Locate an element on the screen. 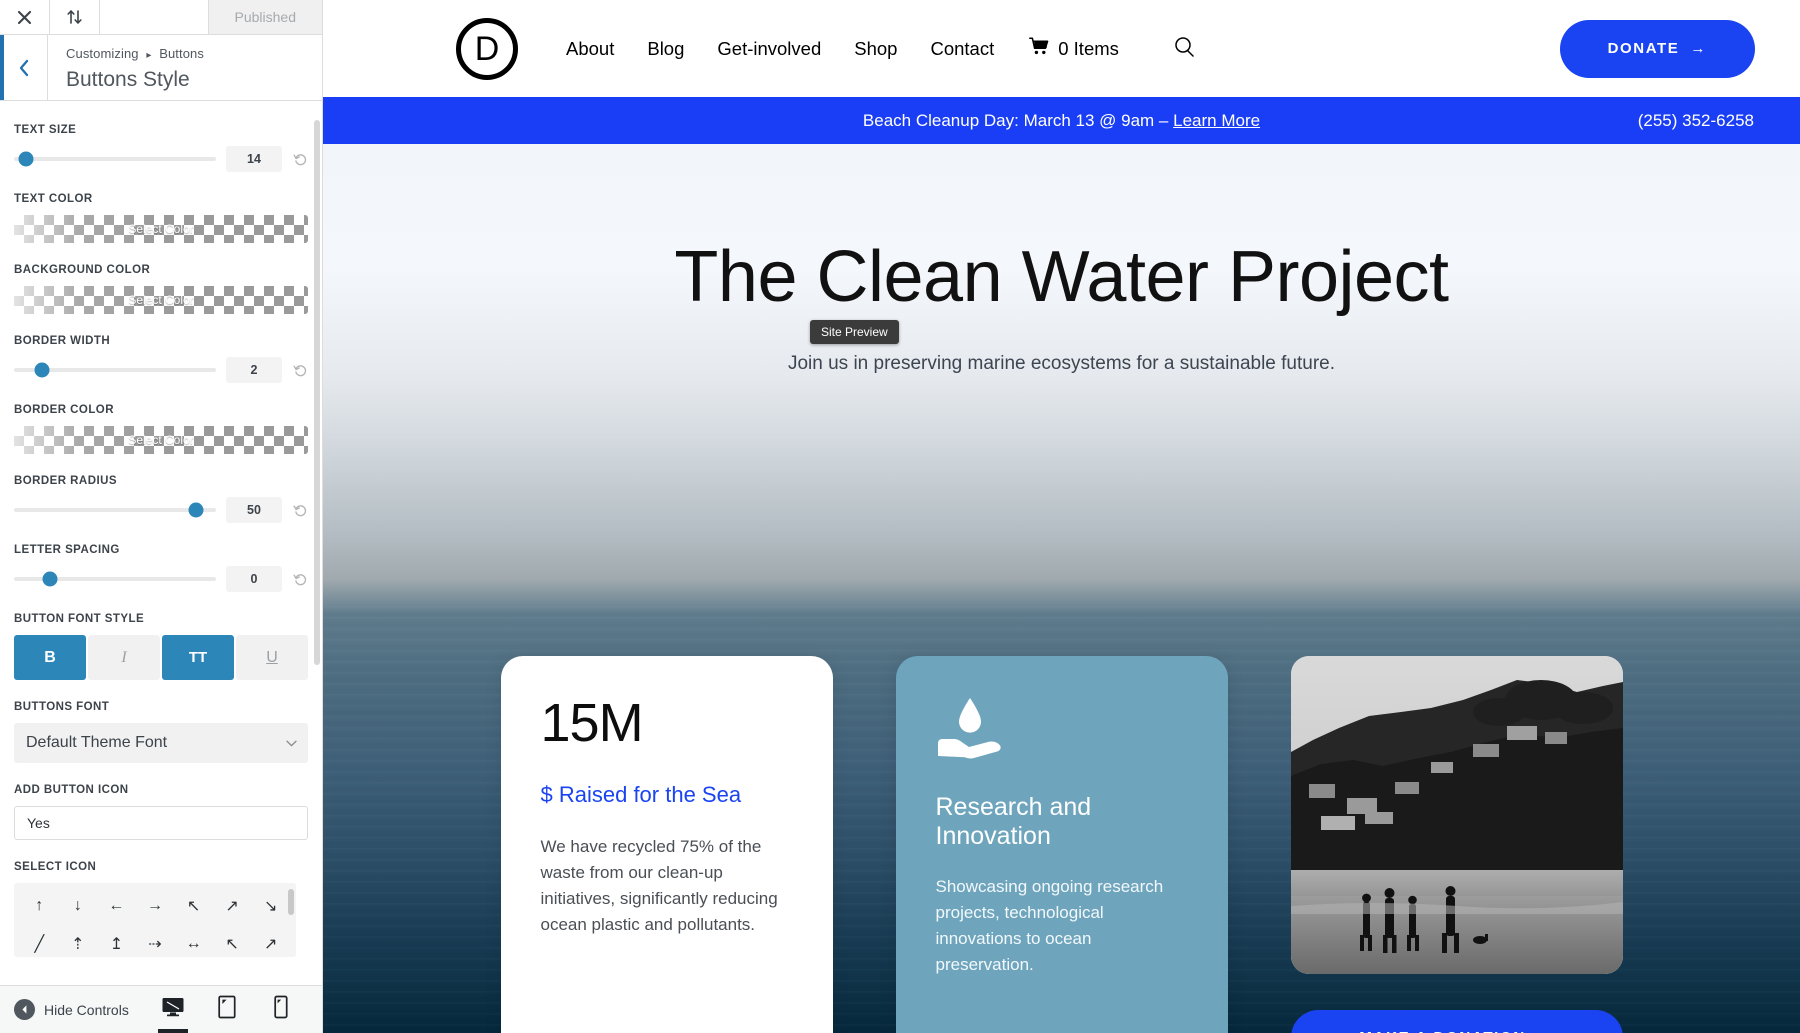  background-color-picker: Select Color is located at coordinates (161, 300).